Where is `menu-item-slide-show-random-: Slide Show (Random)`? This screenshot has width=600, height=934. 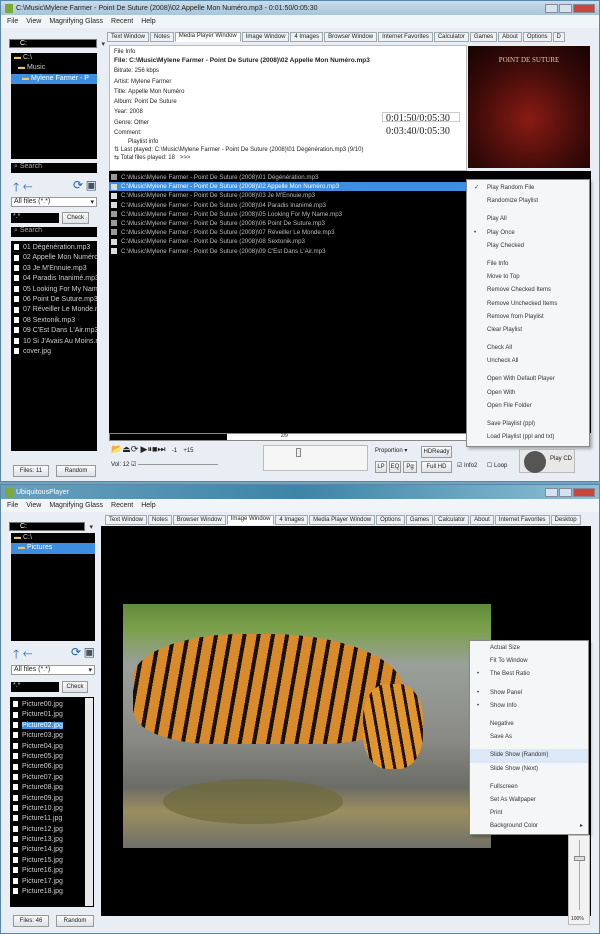
menu-item-slide-show-random-: Slide Show (Random) is located at coordinates (529, 756).